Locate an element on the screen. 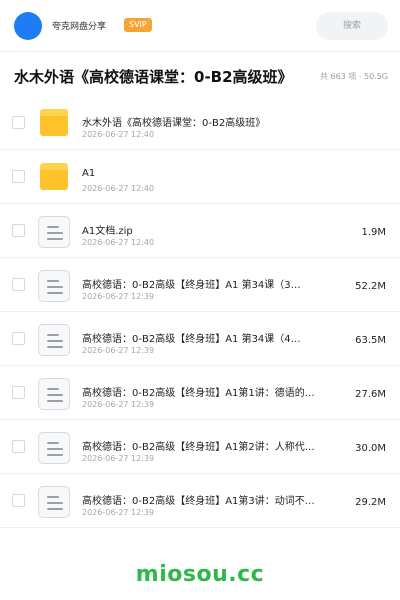 This screenshot has height=600, width=400. page-title: 水木外语《高校德语课堂：0-B2高级班》 is located at coordinates (153, 77).